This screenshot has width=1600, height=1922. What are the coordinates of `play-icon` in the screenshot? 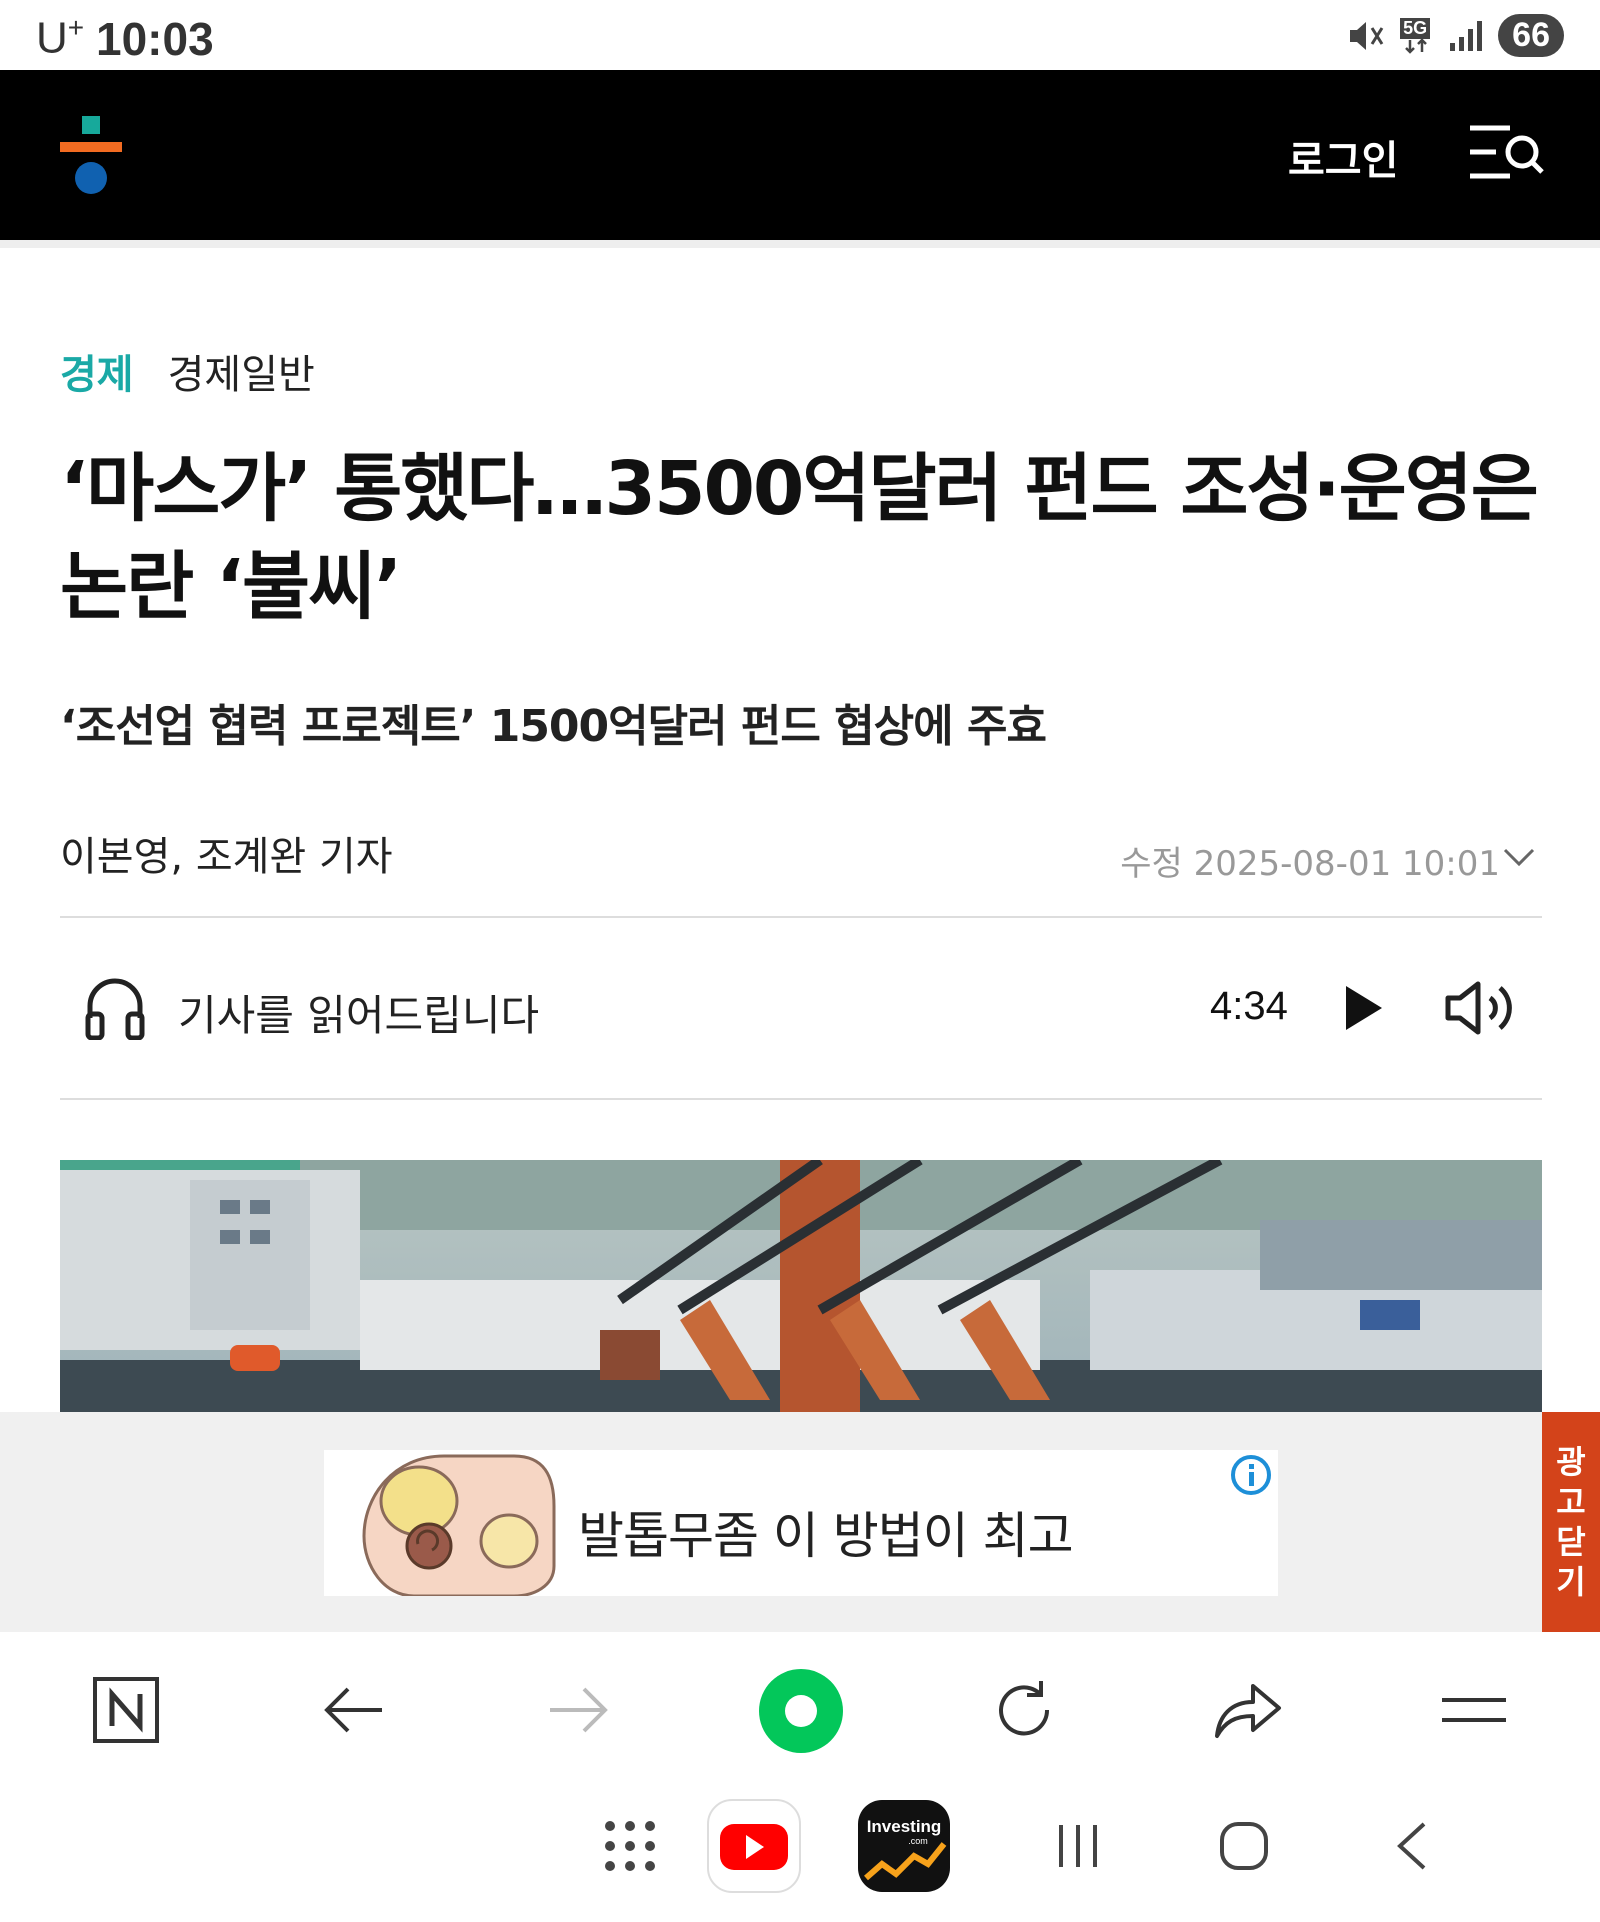 It's located at (1364, 1008).